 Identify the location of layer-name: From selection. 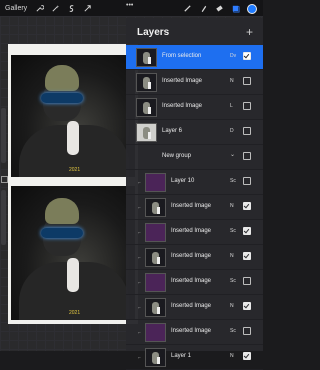
(182, 56).